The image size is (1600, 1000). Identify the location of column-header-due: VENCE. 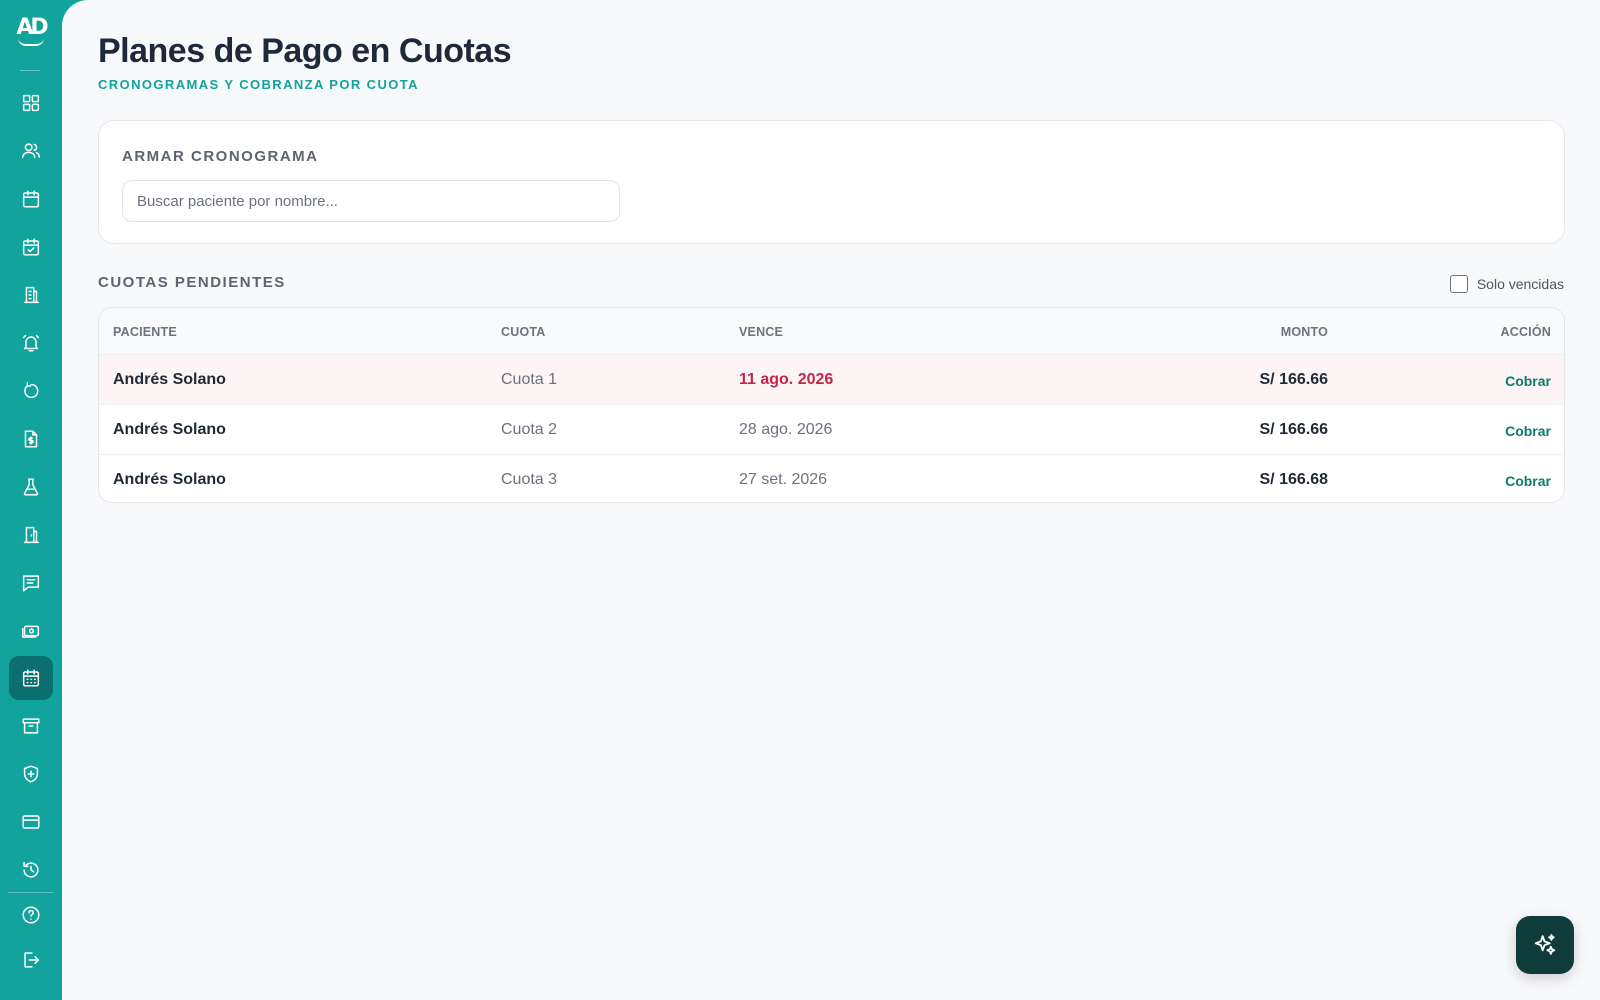
(761, 332).